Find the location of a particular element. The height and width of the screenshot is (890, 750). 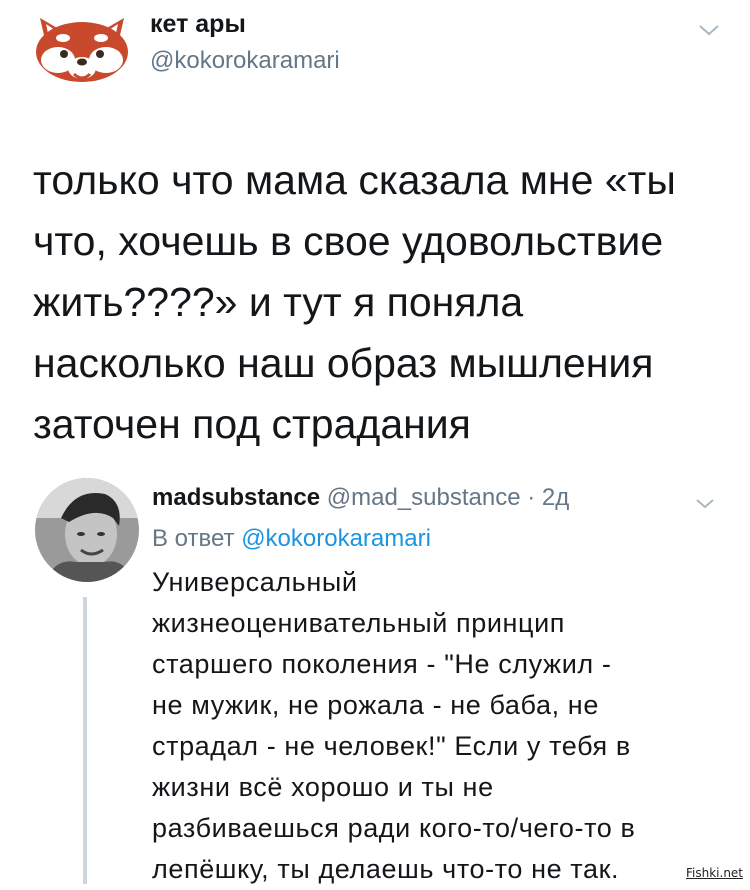

reply-meta: @mad_substance · 2д is located at coordinates (448, 497).